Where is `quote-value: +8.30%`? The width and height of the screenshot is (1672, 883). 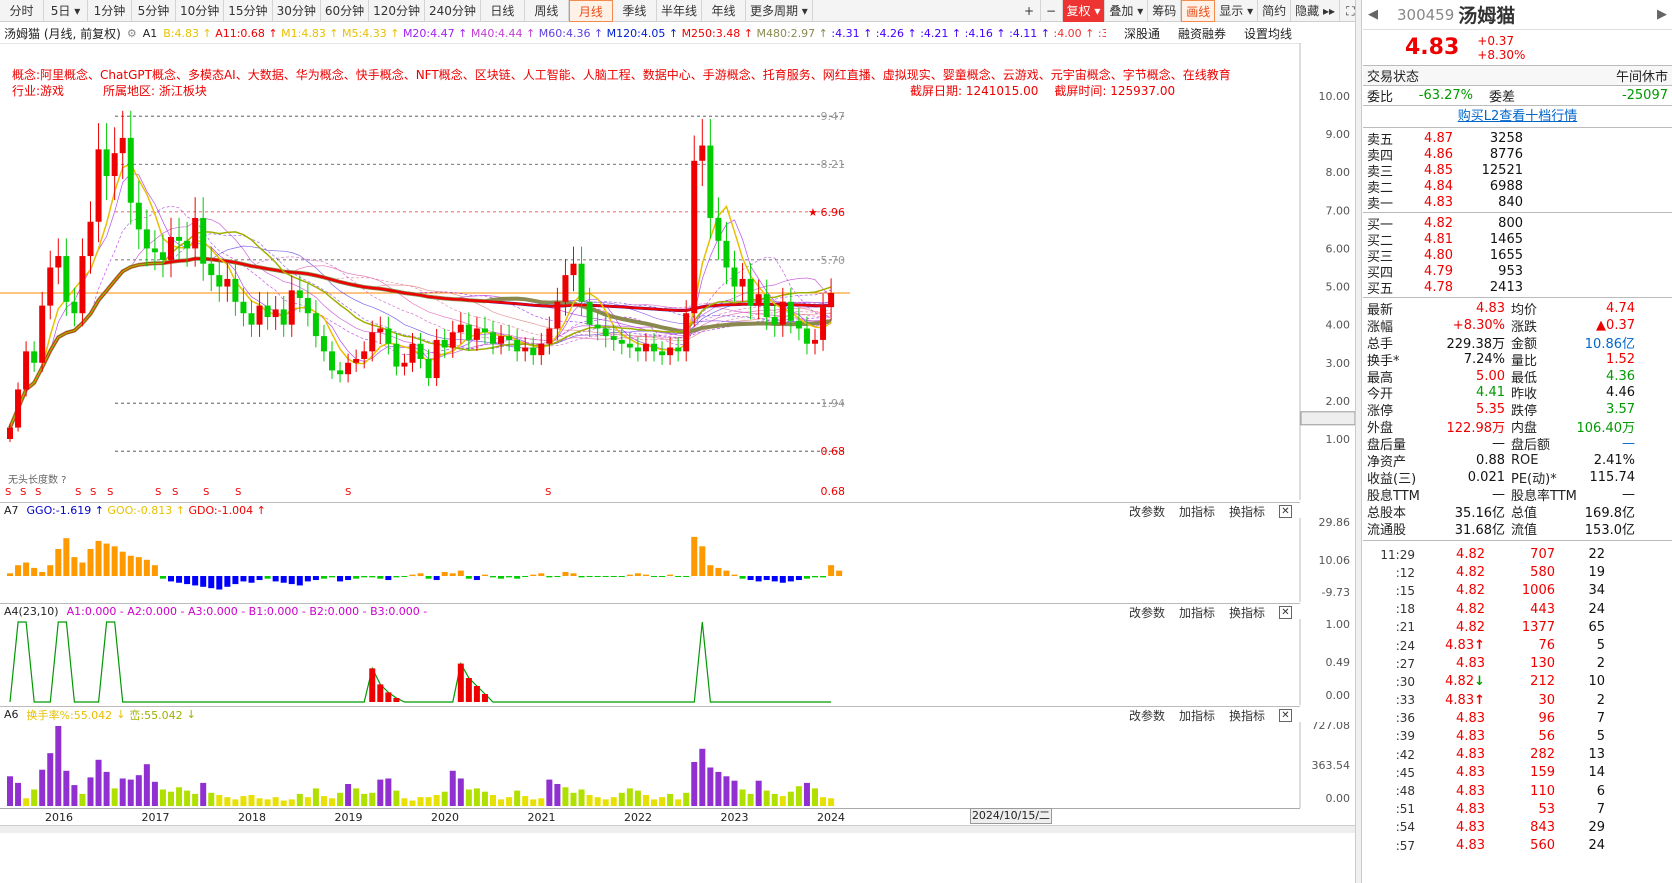 quote-value: +8.30% is located at coordinates (1478, 325).